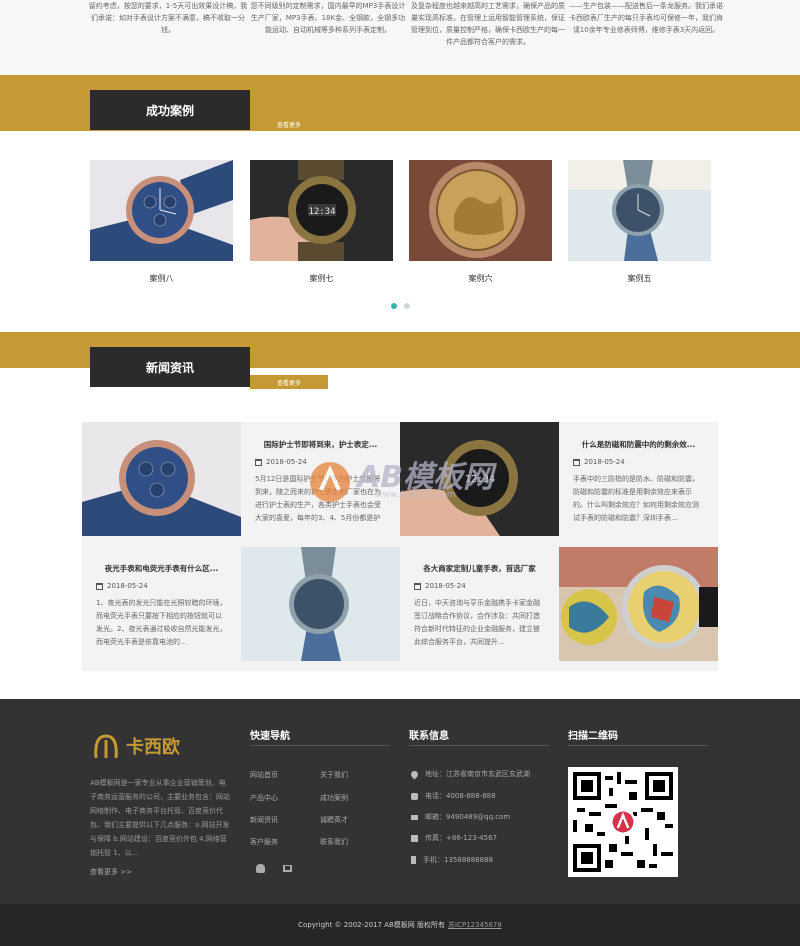  Describe the element at coordinates (161, 278) in the screenshot. I see `case-caption: 案例八` at that location.